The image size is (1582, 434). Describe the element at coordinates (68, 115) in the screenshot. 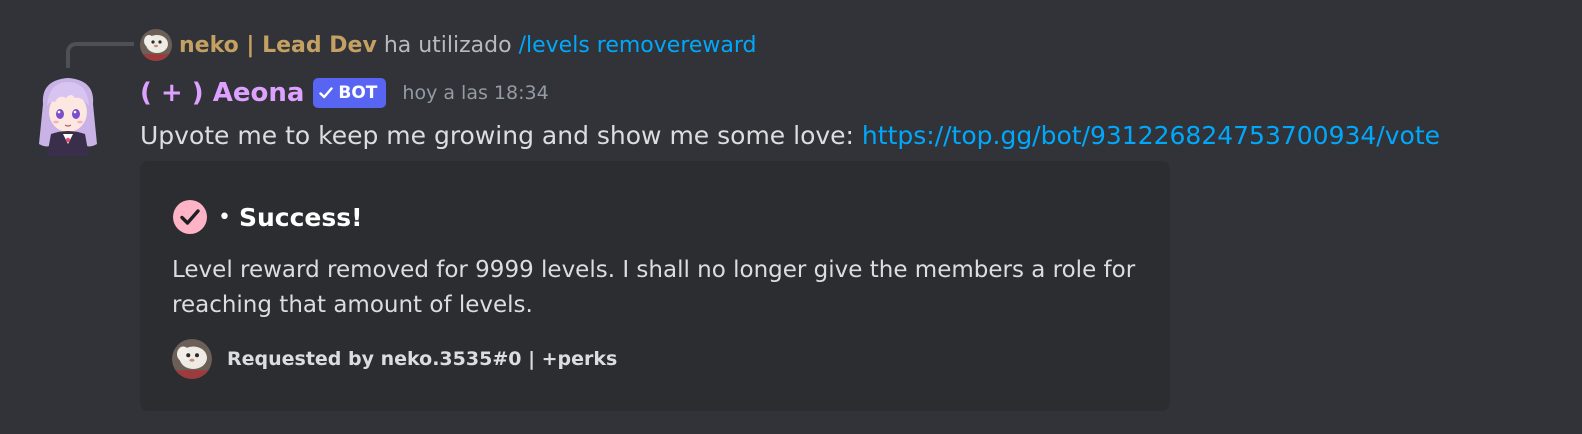

I see `bot-avatar` at that location.